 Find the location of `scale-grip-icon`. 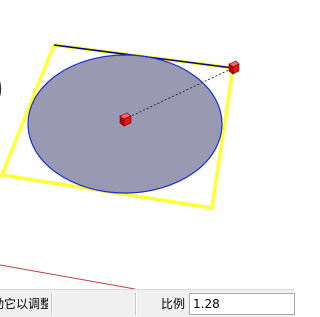

scale-grip-icon is located at coordinates (234, 67).